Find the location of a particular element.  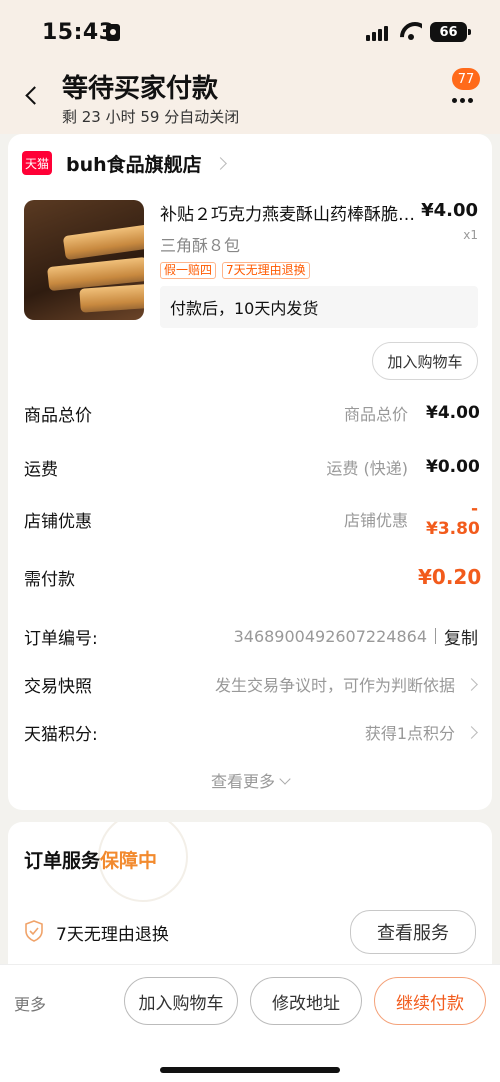

back-arrow-icon is located at coordinates (31, 95).